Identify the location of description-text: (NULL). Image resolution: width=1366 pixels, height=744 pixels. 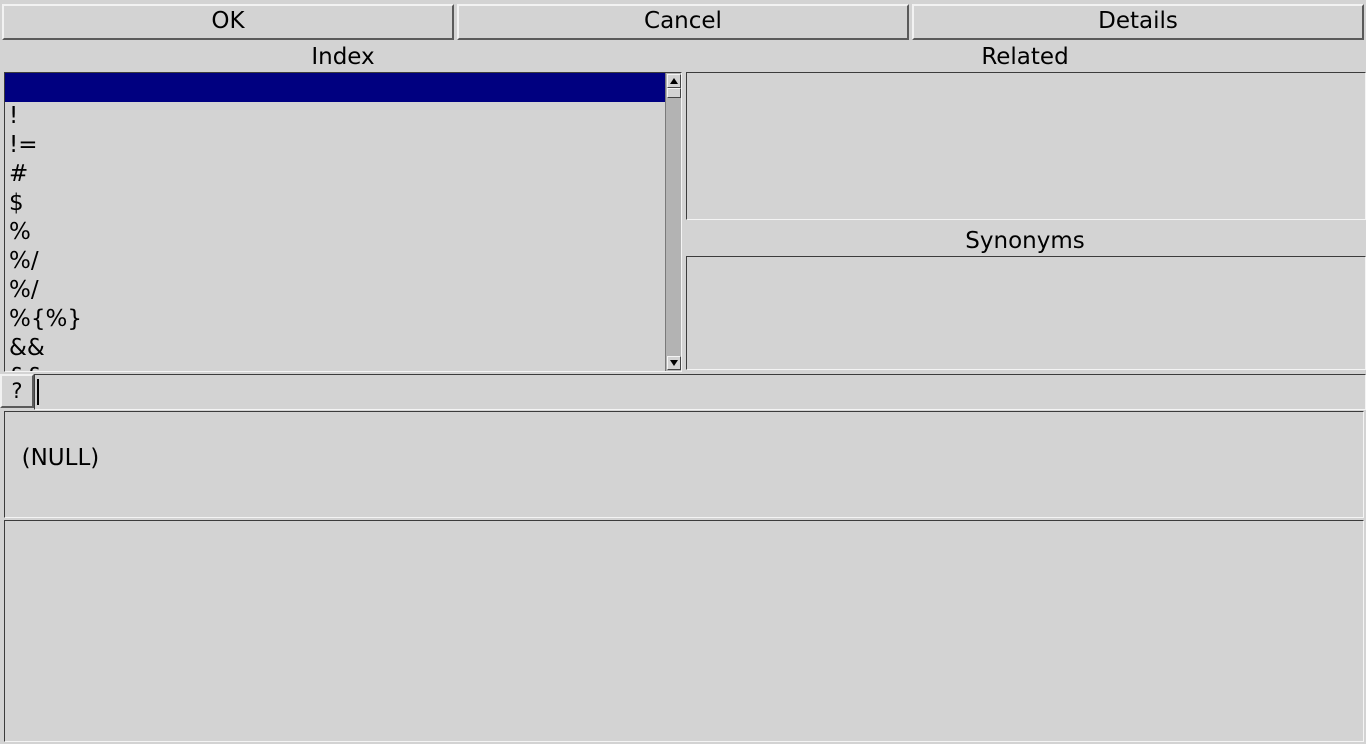
(60, 458).